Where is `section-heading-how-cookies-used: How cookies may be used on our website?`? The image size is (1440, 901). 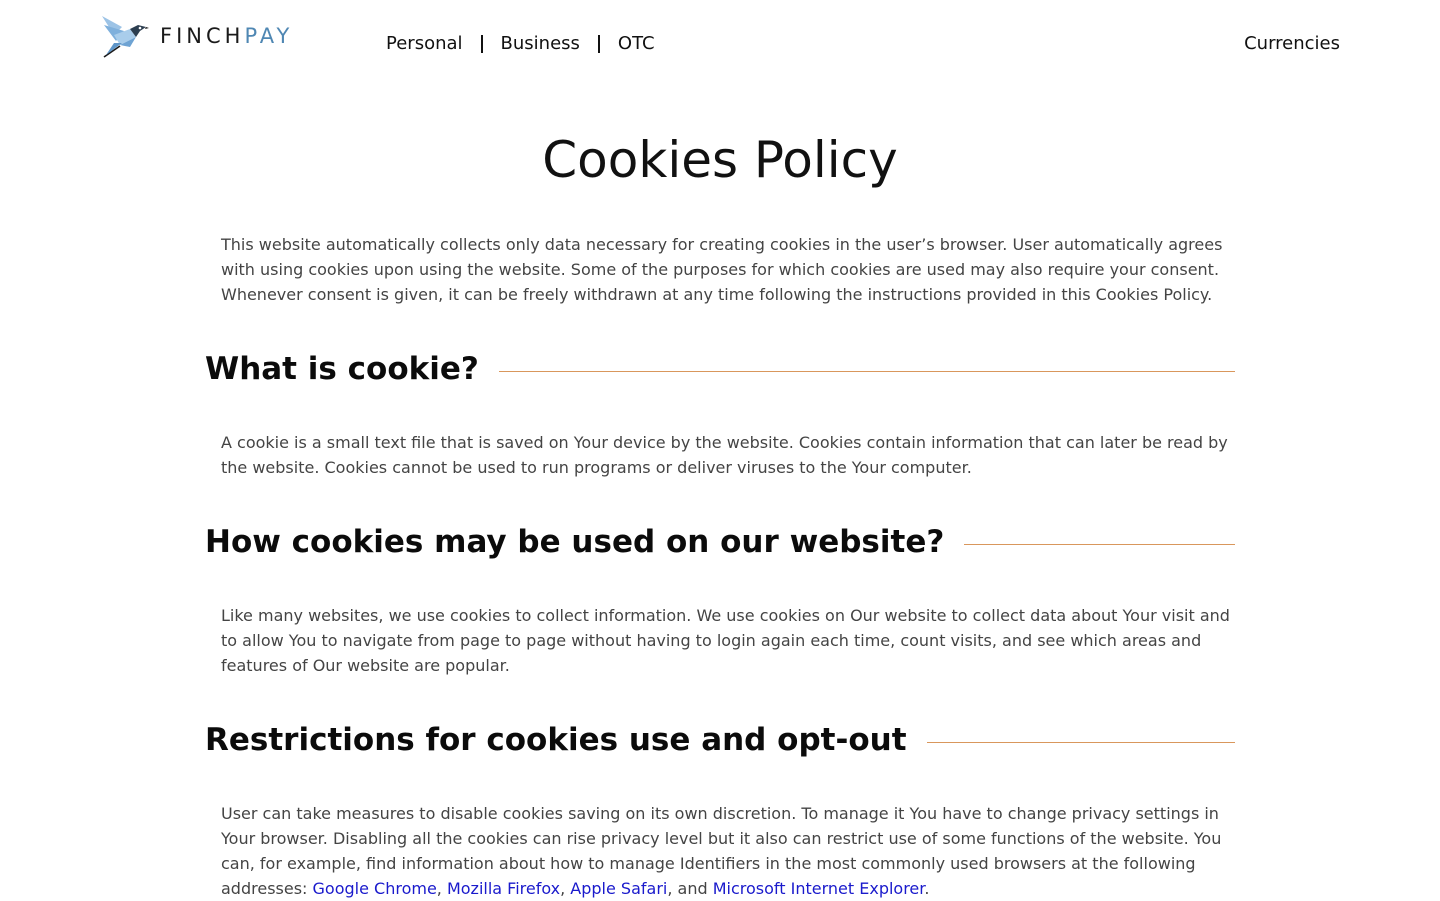 section-heading-how-cookies-used: How cookies may be used on our website? is located at coordinates (720, 542).